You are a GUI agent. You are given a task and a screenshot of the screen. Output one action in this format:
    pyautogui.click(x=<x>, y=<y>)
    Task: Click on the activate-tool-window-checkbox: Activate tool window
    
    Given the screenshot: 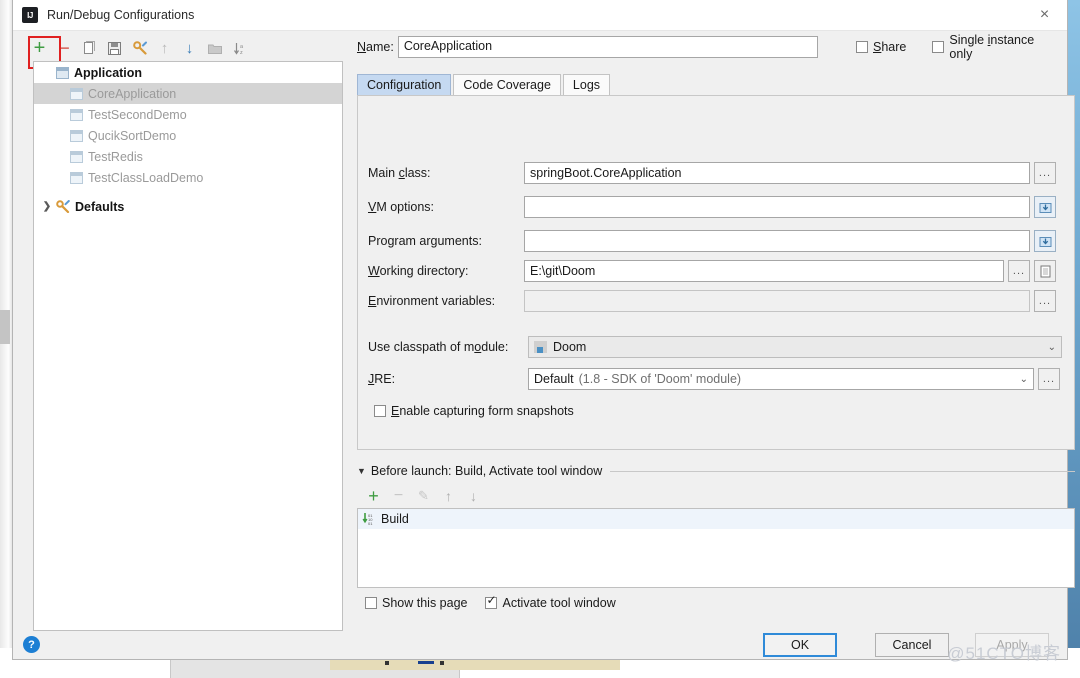 What is the action you would take?
    pyautogui.click(x=550, y=602)
    